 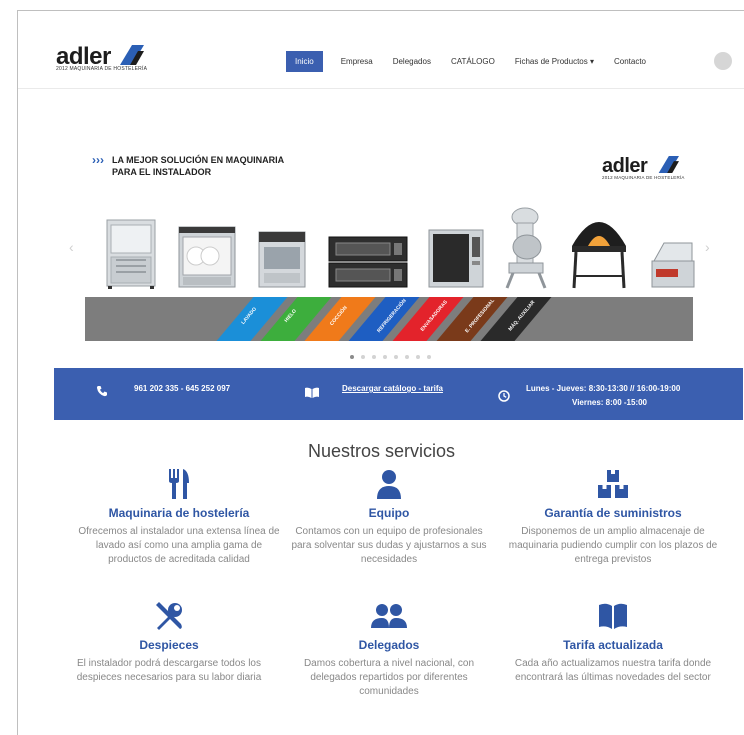 I want to click on nav-item-inicio: Inicio, so click(x=304, y=61).